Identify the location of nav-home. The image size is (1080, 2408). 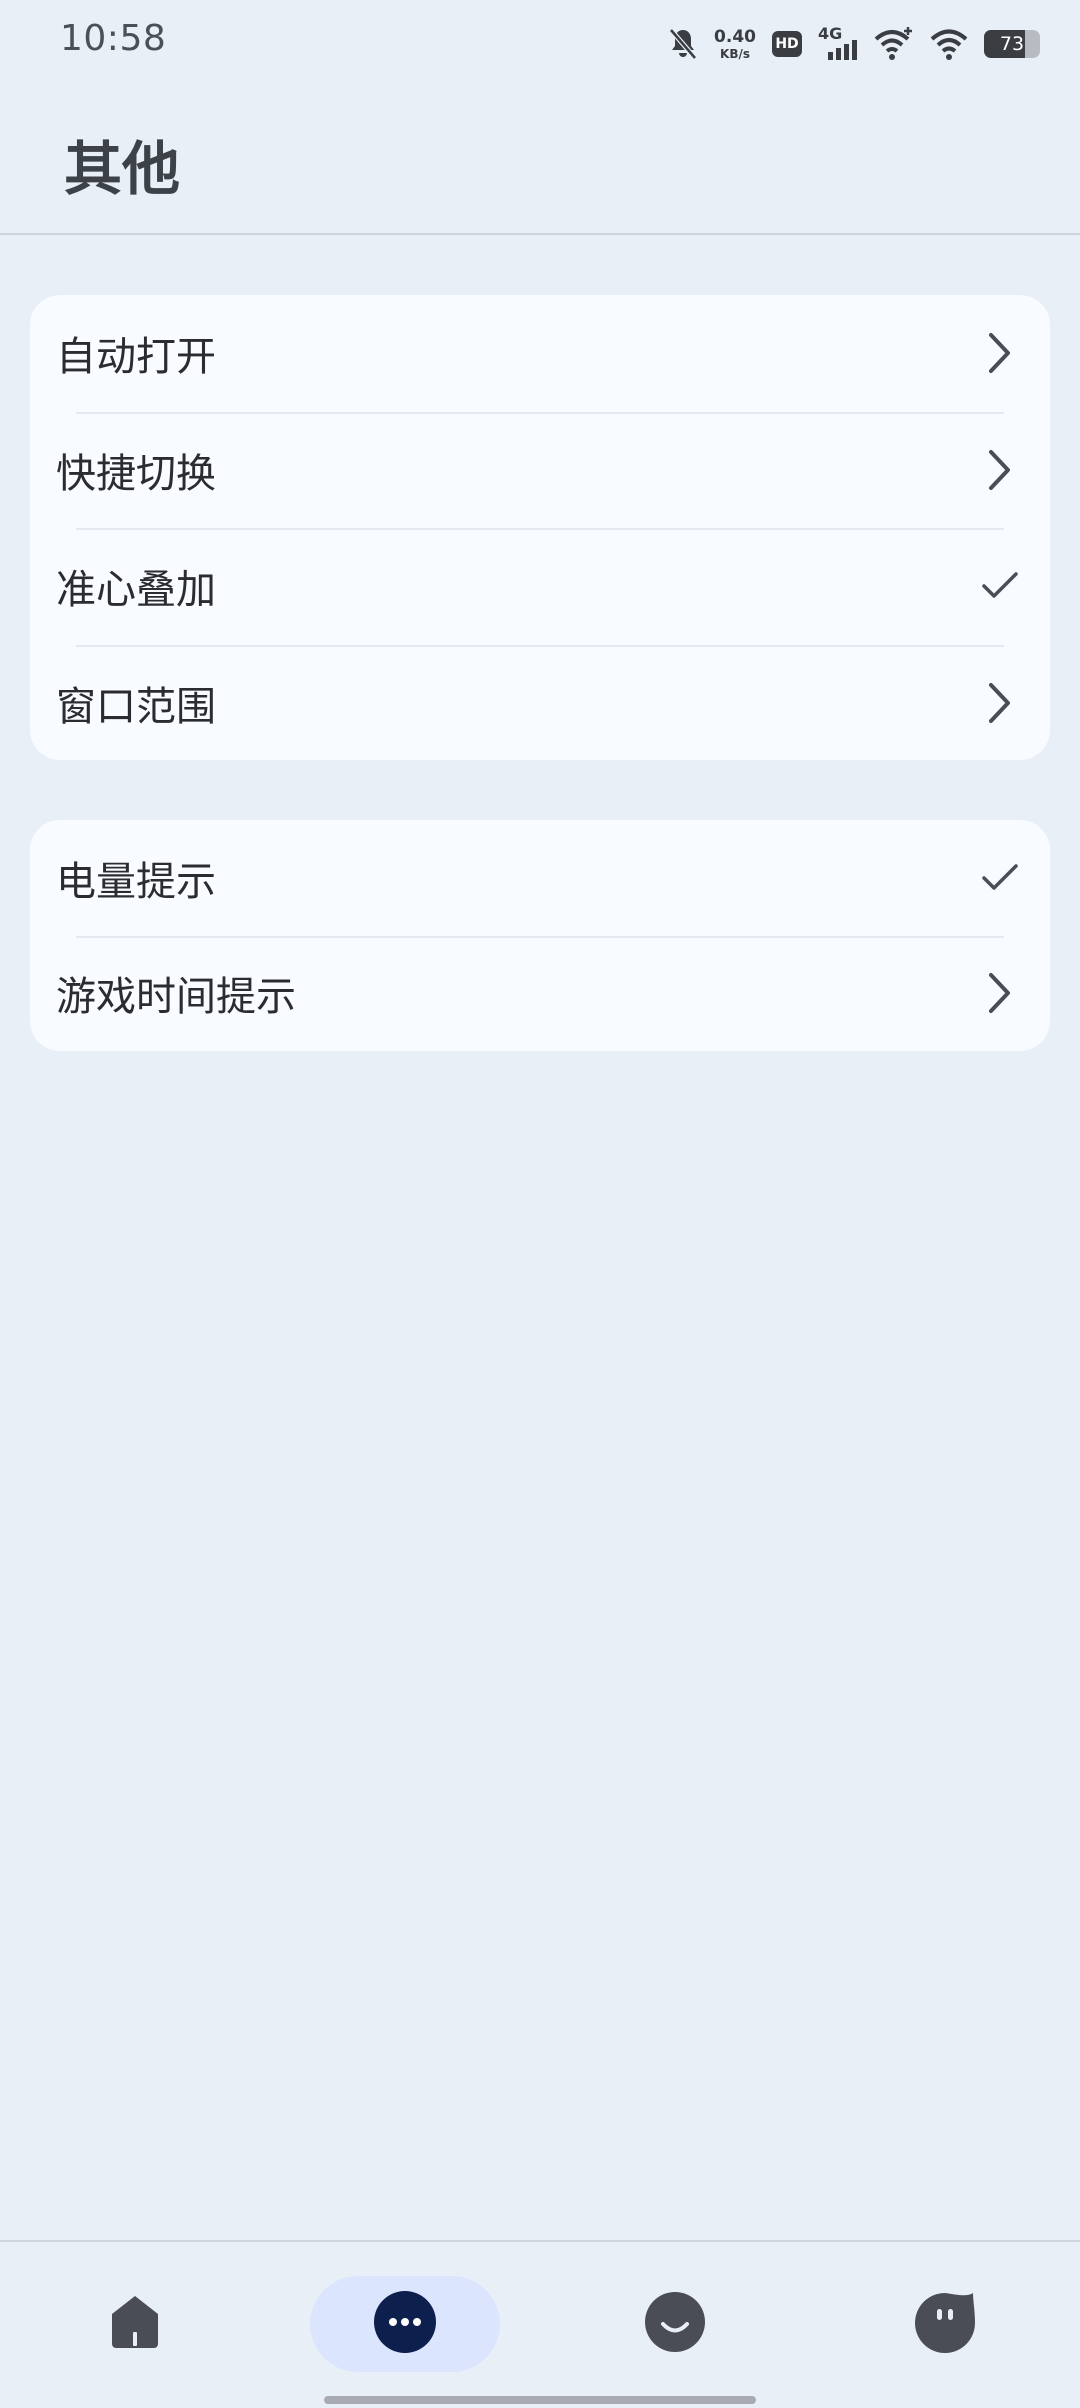
(135, 2324).